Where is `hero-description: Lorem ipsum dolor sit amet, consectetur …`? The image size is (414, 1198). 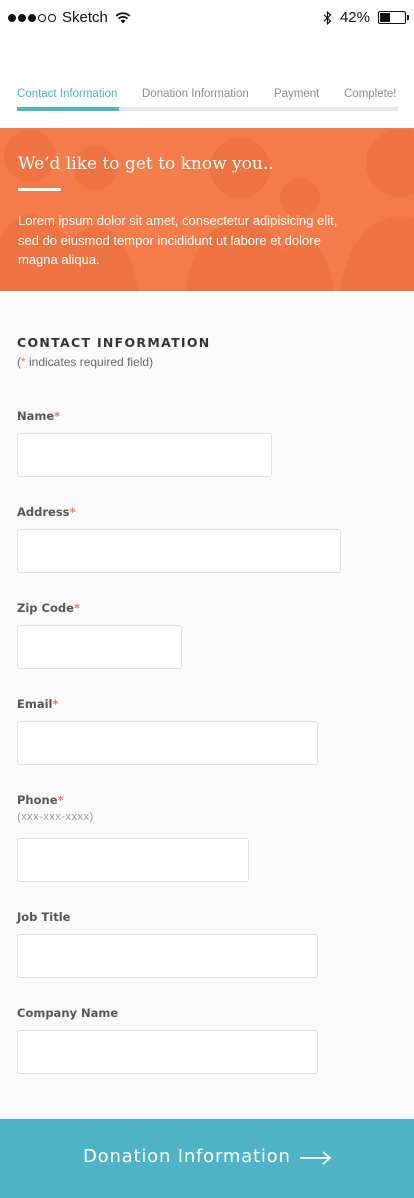 hero-description: Lorem ipsum dolor sit amet, consectetur … is located at coordinates (178, 240).